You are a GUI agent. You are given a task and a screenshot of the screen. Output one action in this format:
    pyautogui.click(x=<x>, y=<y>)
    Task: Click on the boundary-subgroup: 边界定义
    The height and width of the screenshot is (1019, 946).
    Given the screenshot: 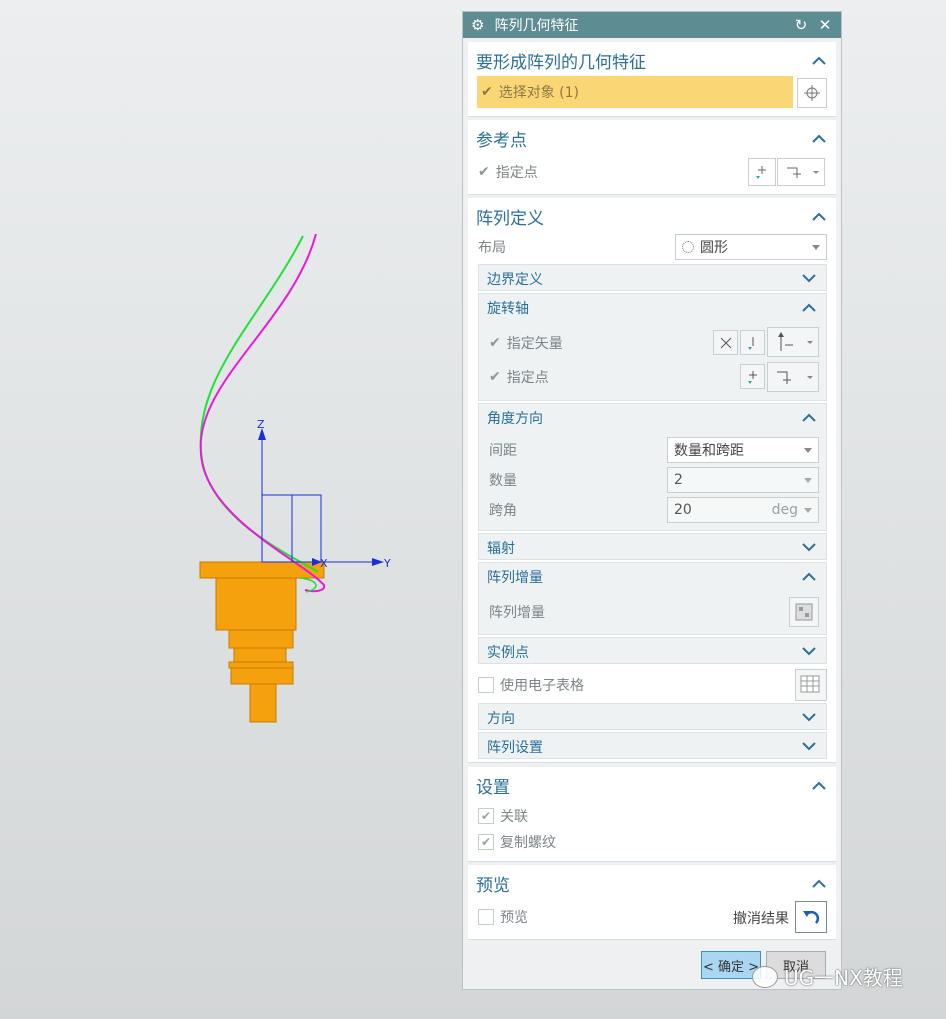 What is the action you would take?
    pyautogui.click(x=652, y=277)
    